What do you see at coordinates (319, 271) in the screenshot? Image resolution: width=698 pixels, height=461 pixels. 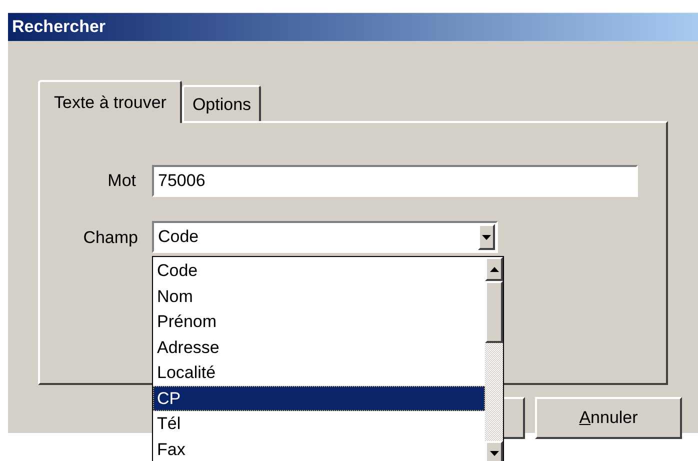 I see `dropdown-item: Code` at bounding box center [319, 271].